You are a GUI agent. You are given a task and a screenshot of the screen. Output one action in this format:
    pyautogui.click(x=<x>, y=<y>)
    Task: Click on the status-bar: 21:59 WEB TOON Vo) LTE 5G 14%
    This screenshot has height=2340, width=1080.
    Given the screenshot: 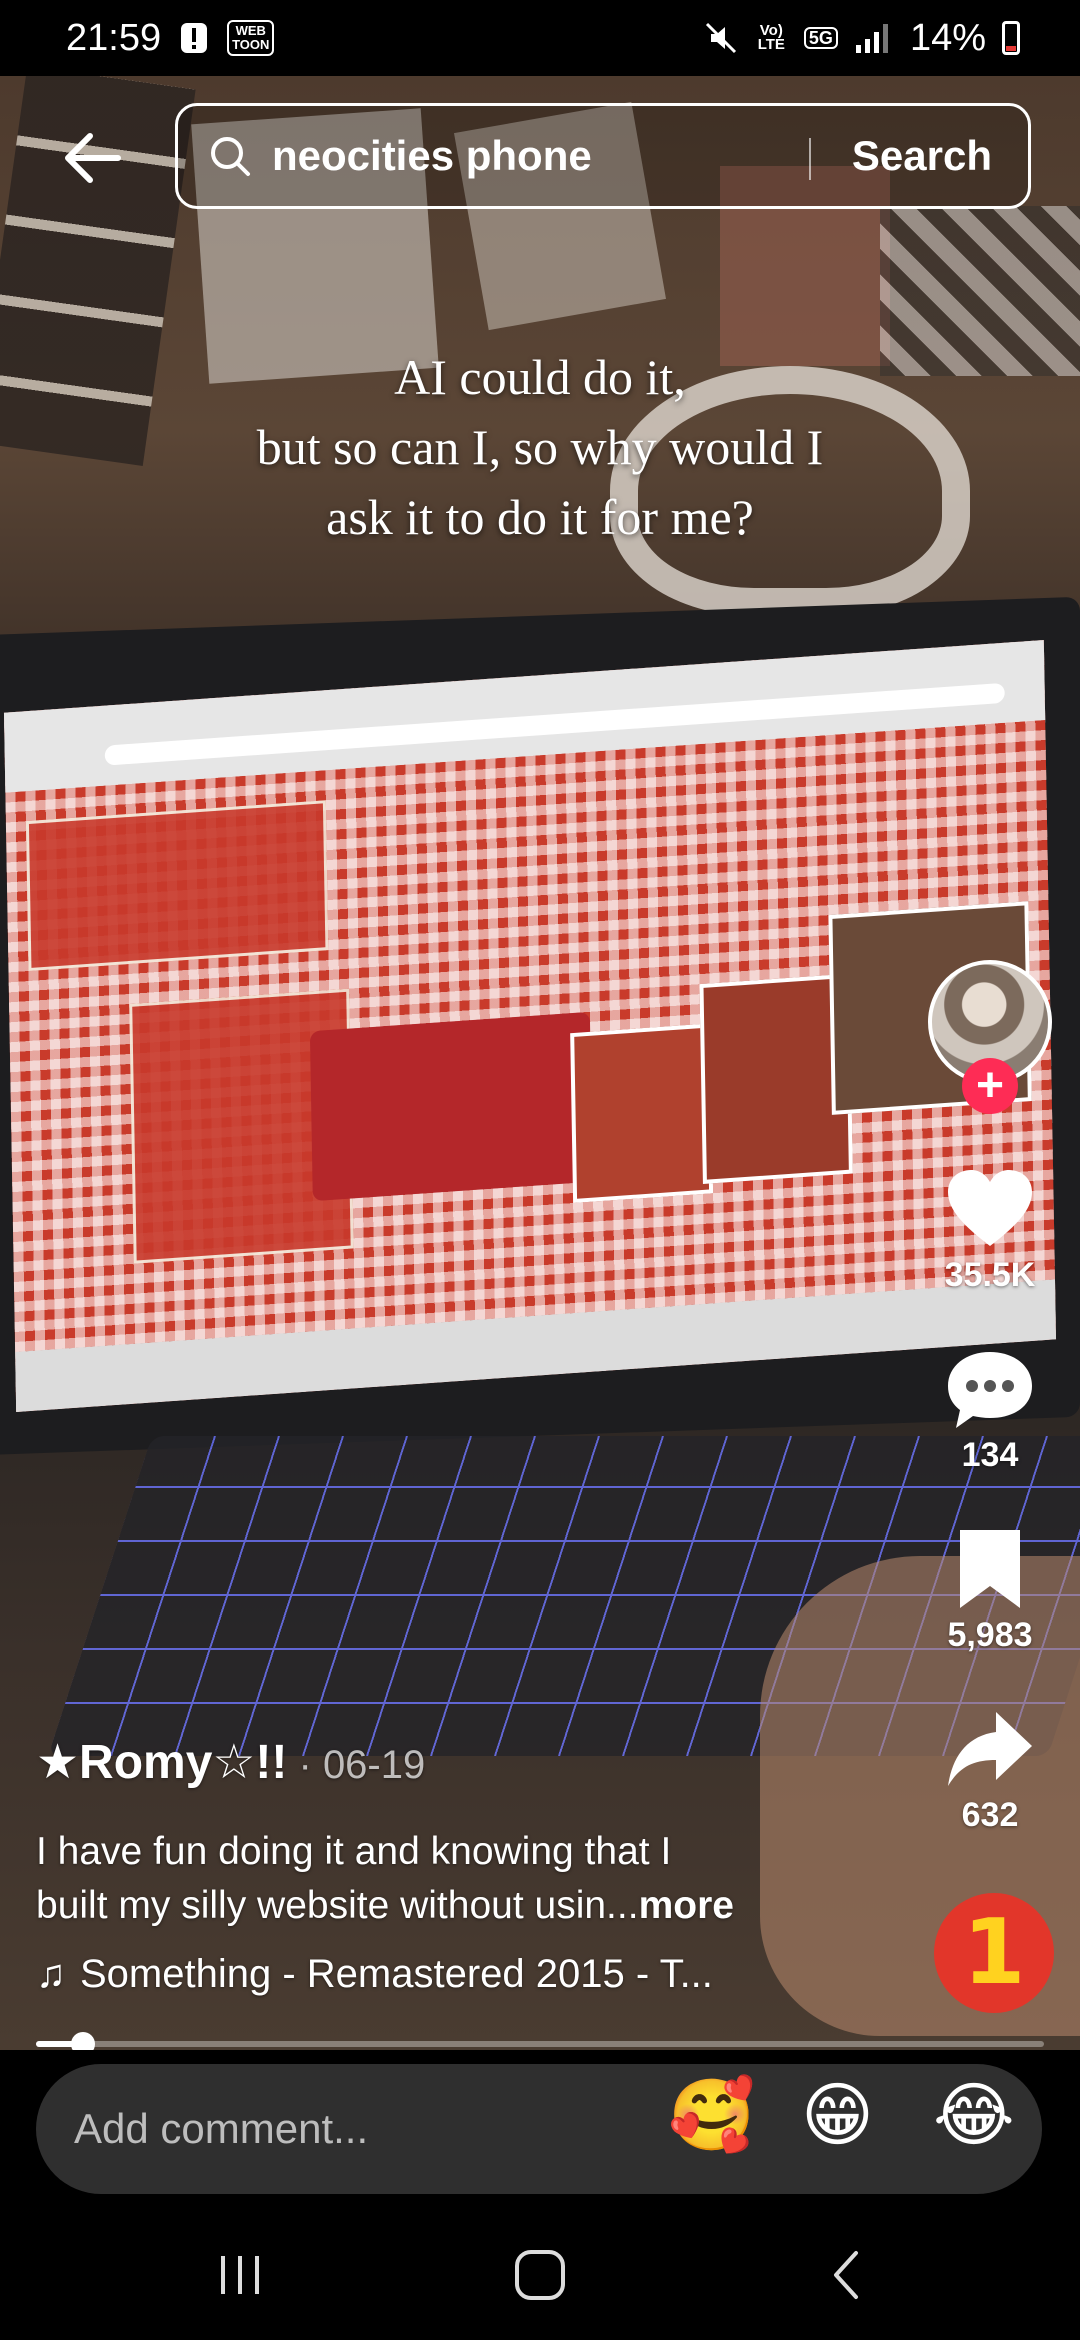 What is the action you would take?
    pyautogui.click(x=540, y=38)
    